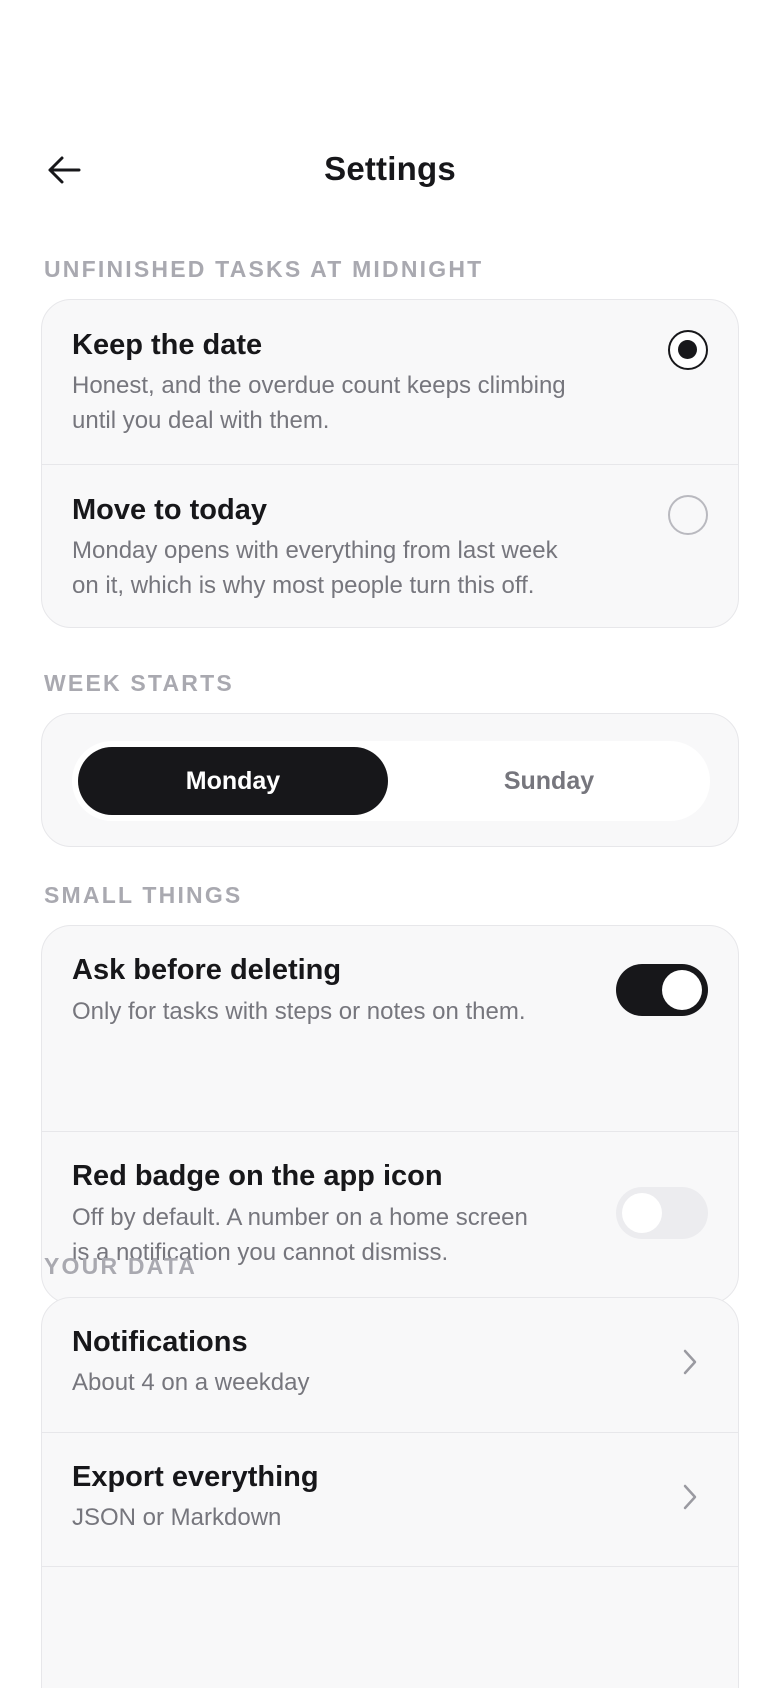 The width and height of the screenshot is (780, 1688). I want to click on week-start-card: Monday Sunday, so click(390, 780).